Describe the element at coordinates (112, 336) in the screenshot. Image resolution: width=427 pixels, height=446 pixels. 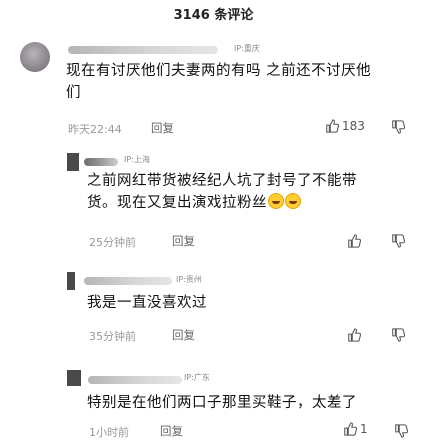
I see `comment-time: 35分钟前` at that location.